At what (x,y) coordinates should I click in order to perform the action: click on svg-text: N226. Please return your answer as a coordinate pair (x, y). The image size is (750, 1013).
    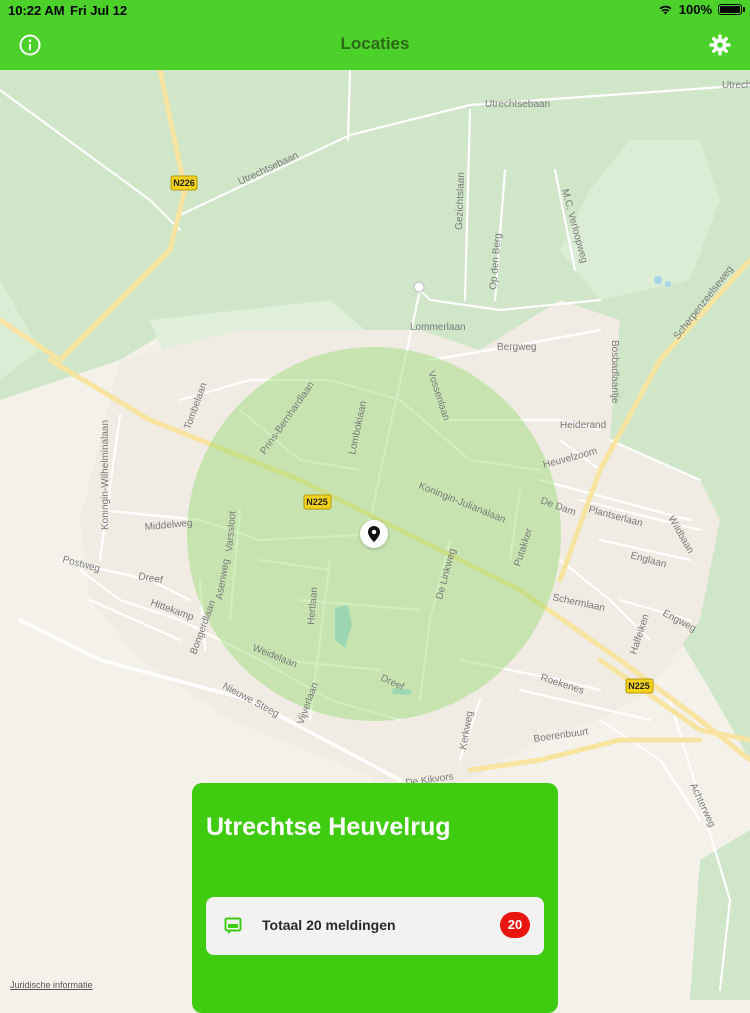
    Looking at the image, I should click on (184, 183).